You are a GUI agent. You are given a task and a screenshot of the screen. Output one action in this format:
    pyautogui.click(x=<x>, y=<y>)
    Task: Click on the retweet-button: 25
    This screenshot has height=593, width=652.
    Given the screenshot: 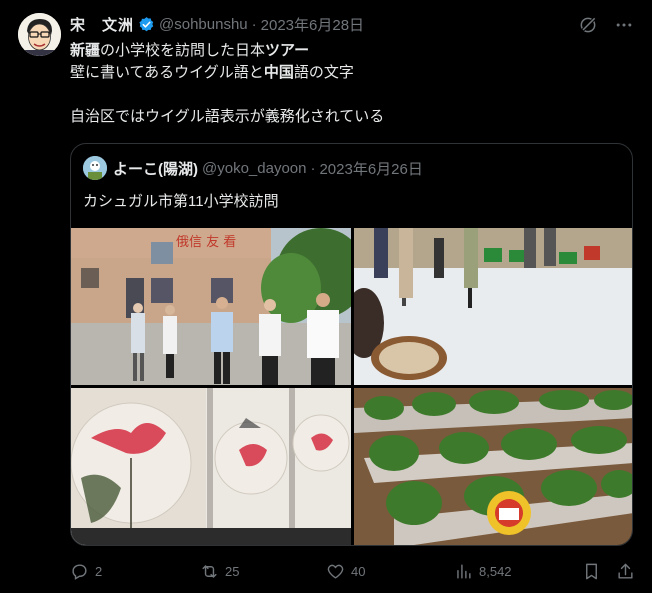 What is the action you would take?
    pyautogui.click(x=219, y=571)
    